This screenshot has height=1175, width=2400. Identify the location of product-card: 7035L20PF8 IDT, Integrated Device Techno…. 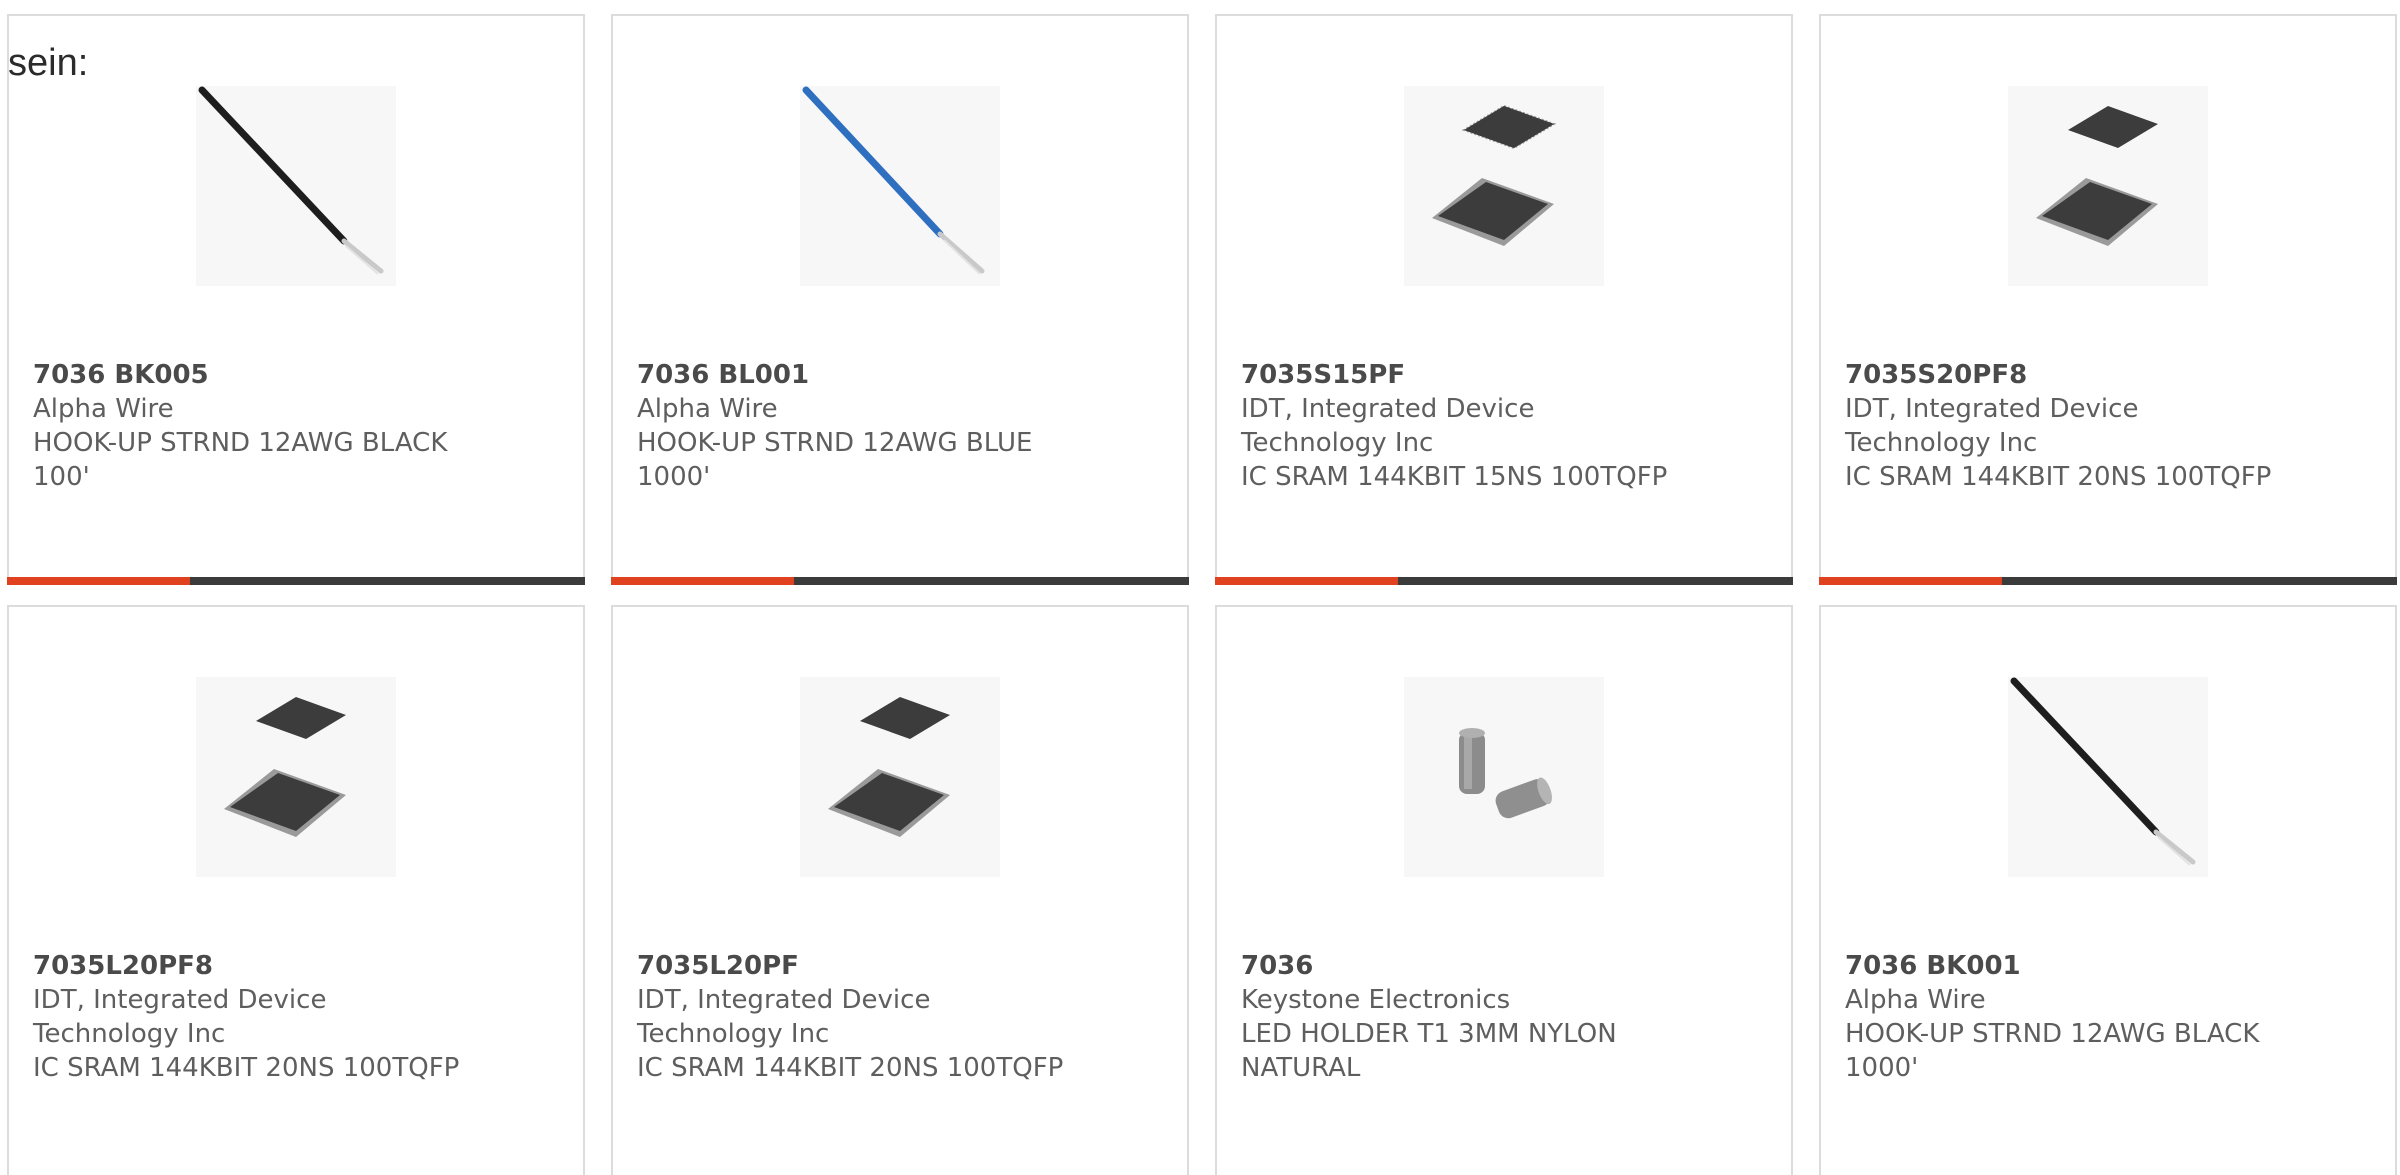
(296, 890).